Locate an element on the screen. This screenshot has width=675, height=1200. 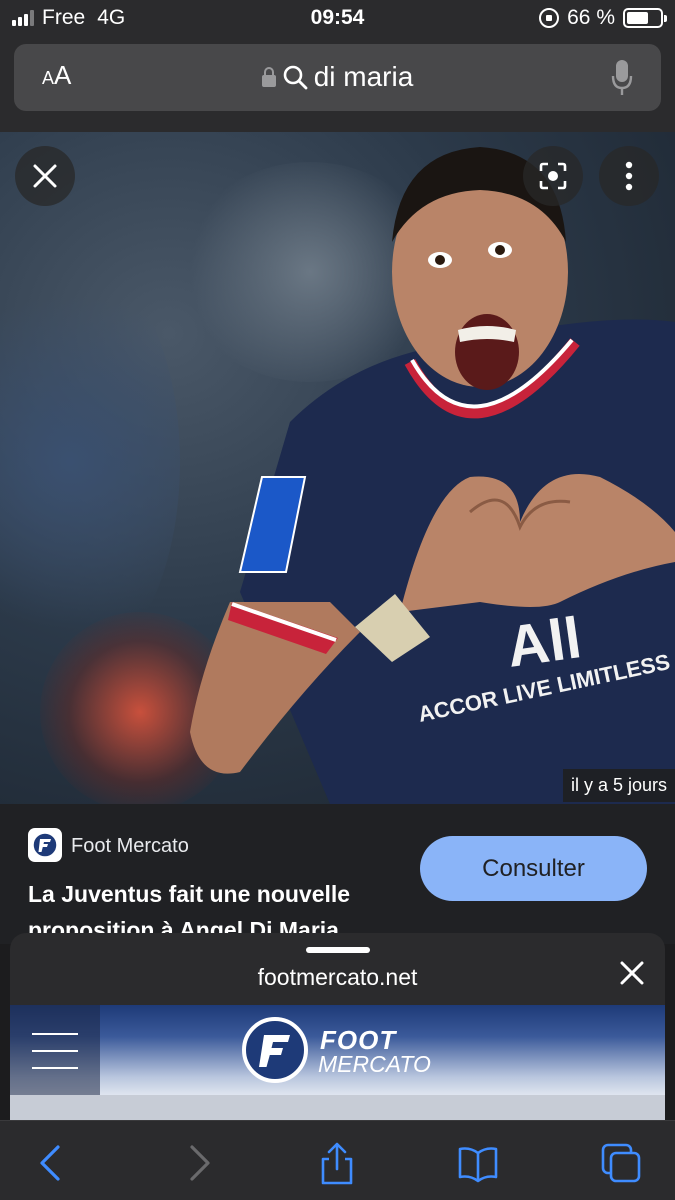
battery-icon is located at coordinates (645, 18).